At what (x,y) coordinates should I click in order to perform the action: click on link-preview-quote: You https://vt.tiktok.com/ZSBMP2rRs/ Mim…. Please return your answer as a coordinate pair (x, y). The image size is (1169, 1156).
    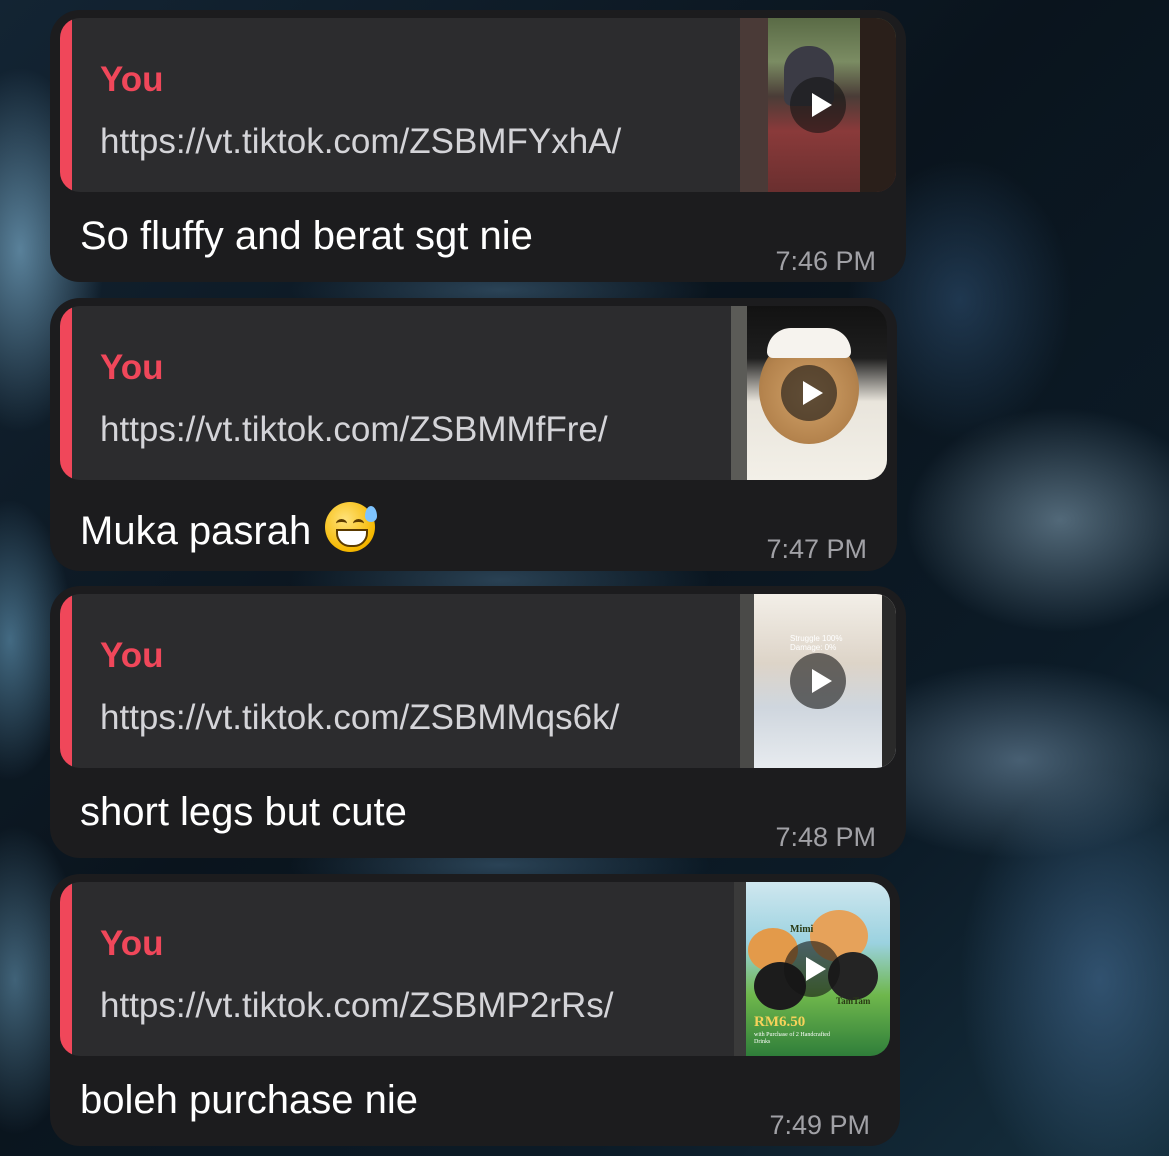
    Looking at the image, I should click on (475, 969).